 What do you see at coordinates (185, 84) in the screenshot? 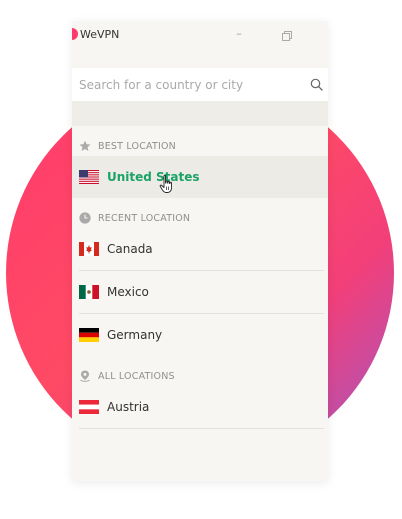
I see `search-input` at bounding box center [185, 84].